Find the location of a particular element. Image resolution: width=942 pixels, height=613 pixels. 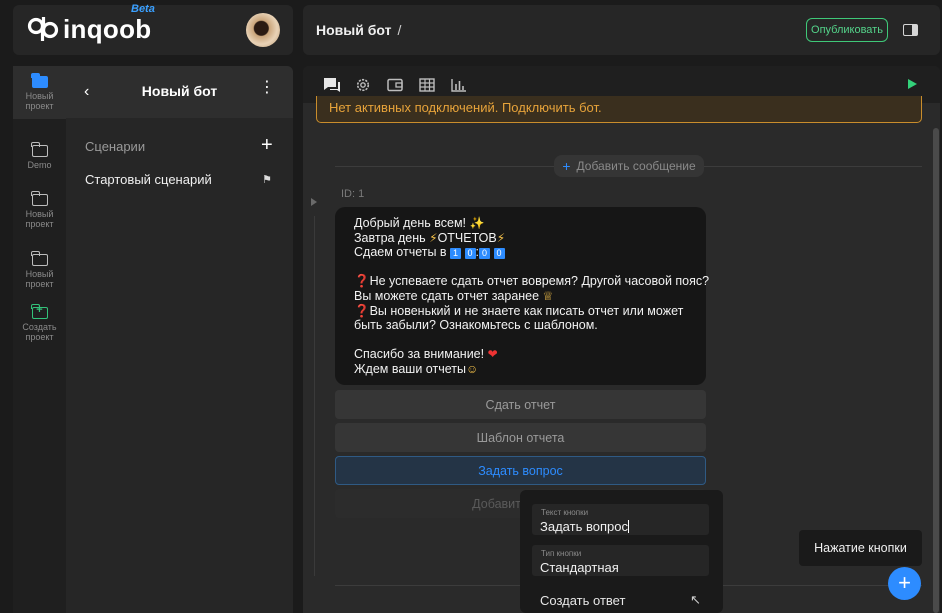

button-text-field: Текст кнопки Задать вопрос is located at coordinates (620, 519).